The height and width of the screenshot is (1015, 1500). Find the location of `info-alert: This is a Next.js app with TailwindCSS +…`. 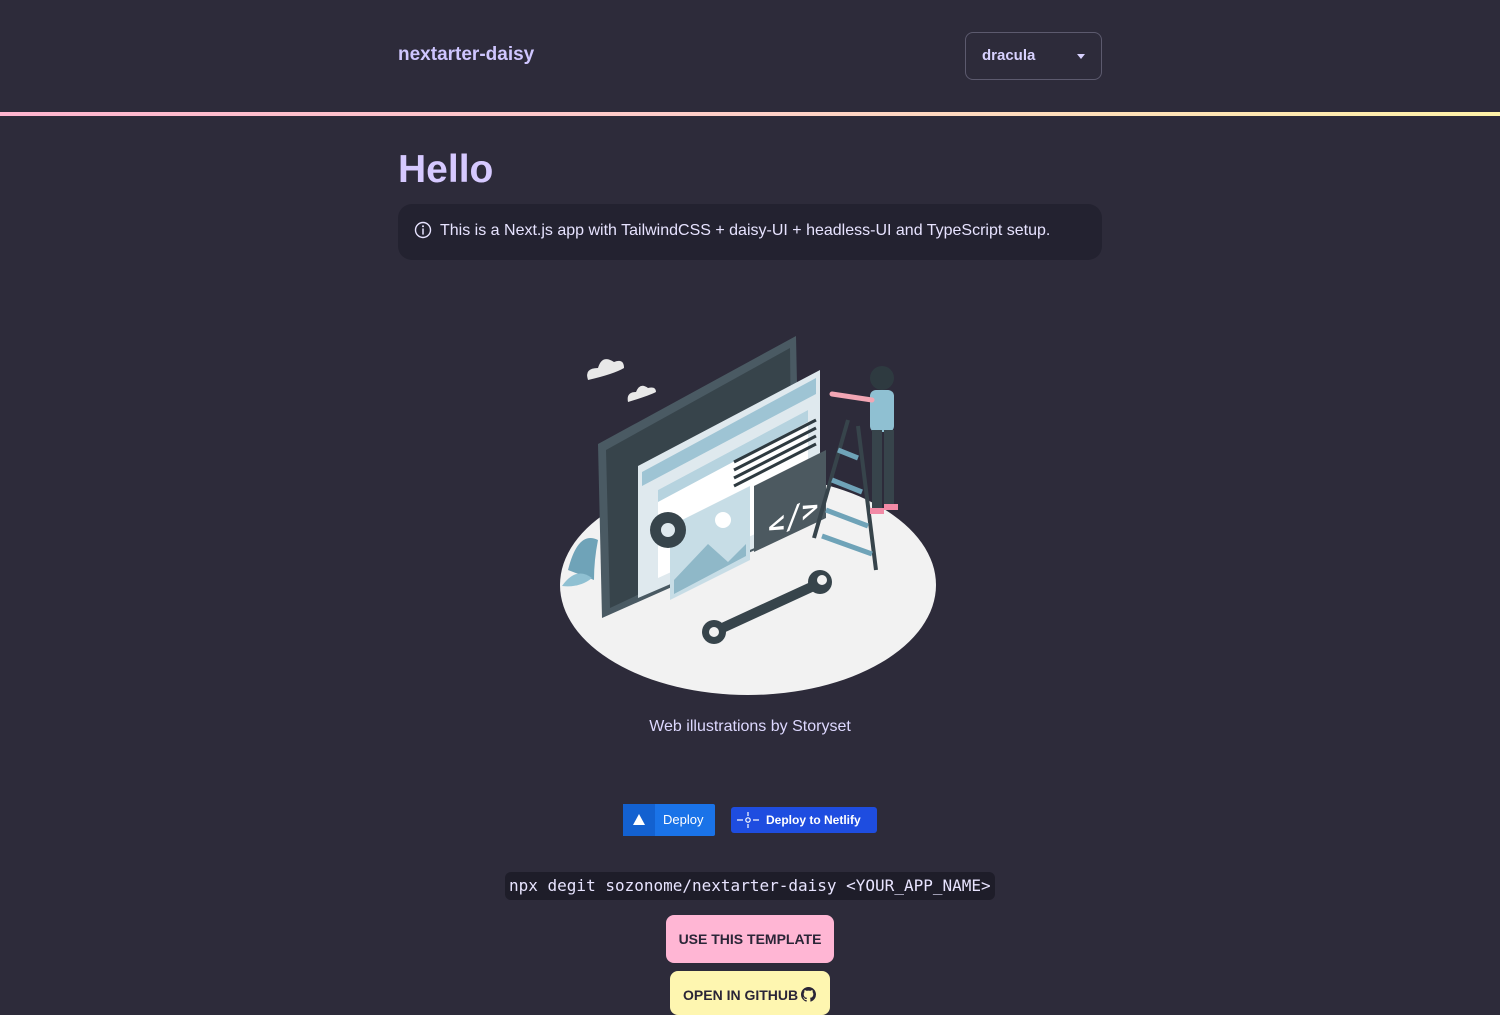

info-alert: This is a Next.js app with TailwindCSS +… is located at coordinates (750, 232).